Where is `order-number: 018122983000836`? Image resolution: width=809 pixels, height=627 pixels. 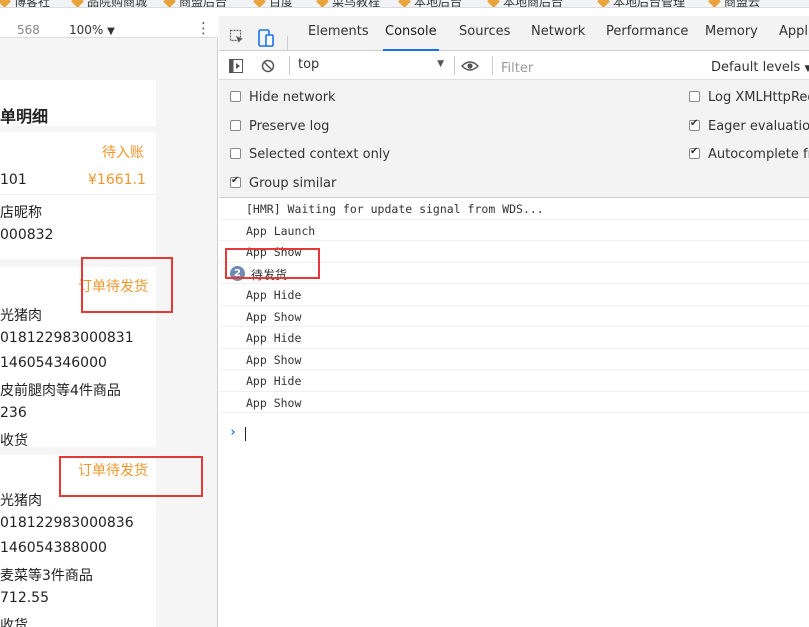 order-number: 018122983000836 is located at coordinates (67, 523).